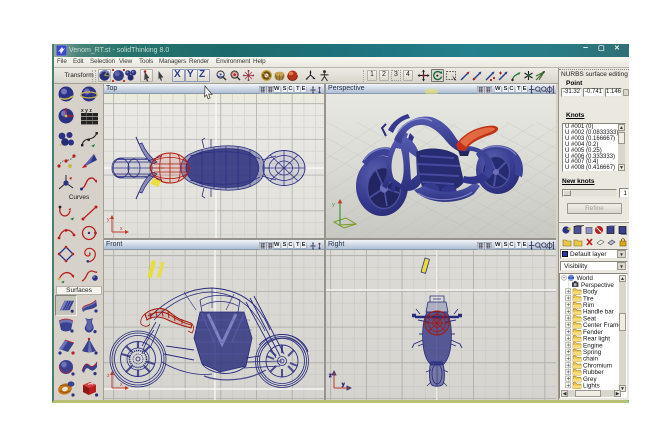 The width and height of the screenshot is (662, 439). Describe the element at coordinates (591, 386) in the screenshot. I see `svg-text: Lights` at that location.